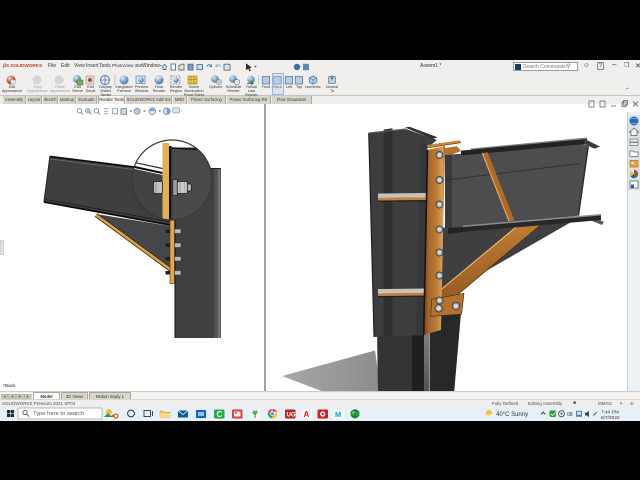 This screenshot has width=640, height=480. Describe the element at coordinates (610, 418) in the screenshot. I see `svg-text: 6/7/2022` at that location.